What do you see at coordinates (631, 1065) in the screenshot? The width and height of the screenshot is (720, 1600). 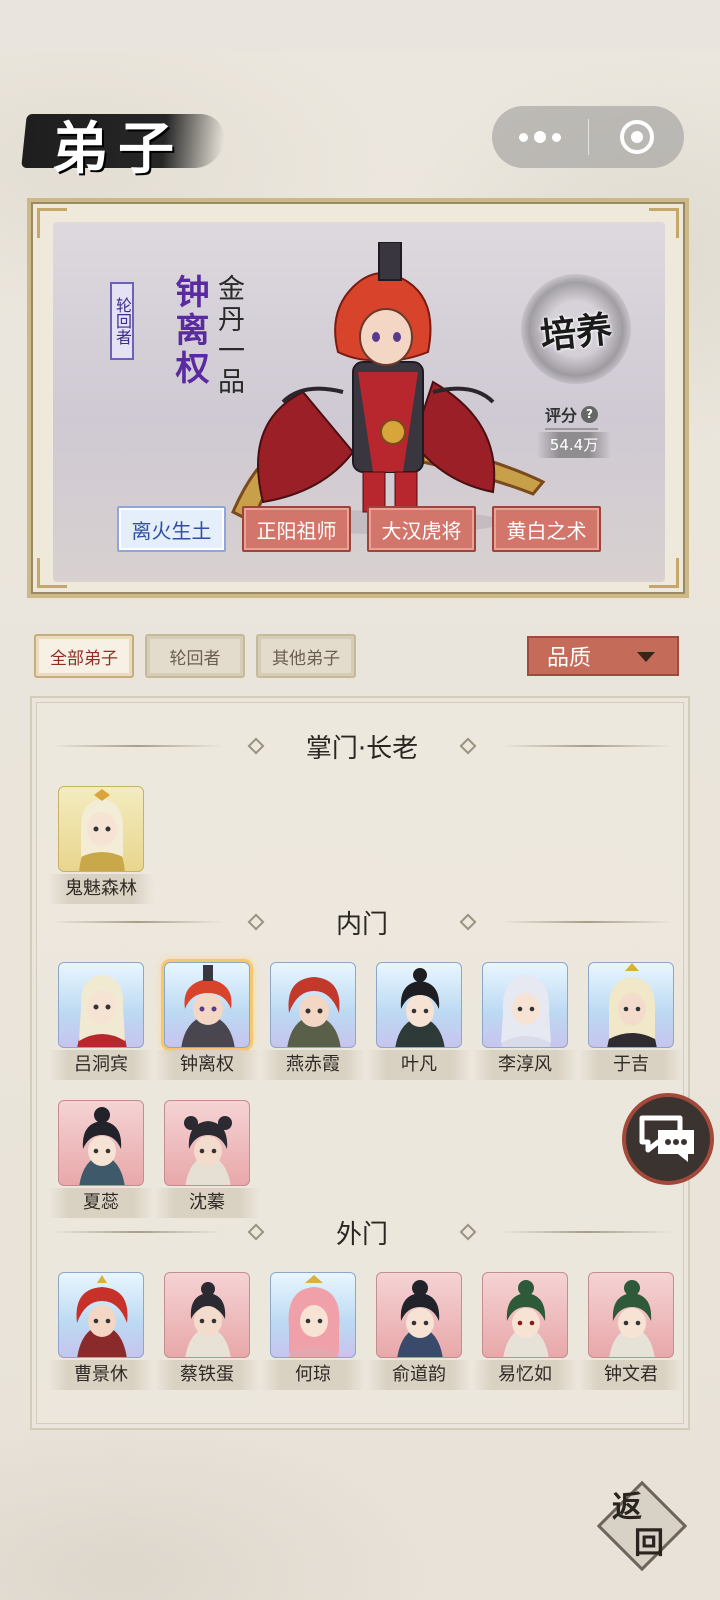 I see `disciple-name: 于吉` at bounding box center [631, 1065].